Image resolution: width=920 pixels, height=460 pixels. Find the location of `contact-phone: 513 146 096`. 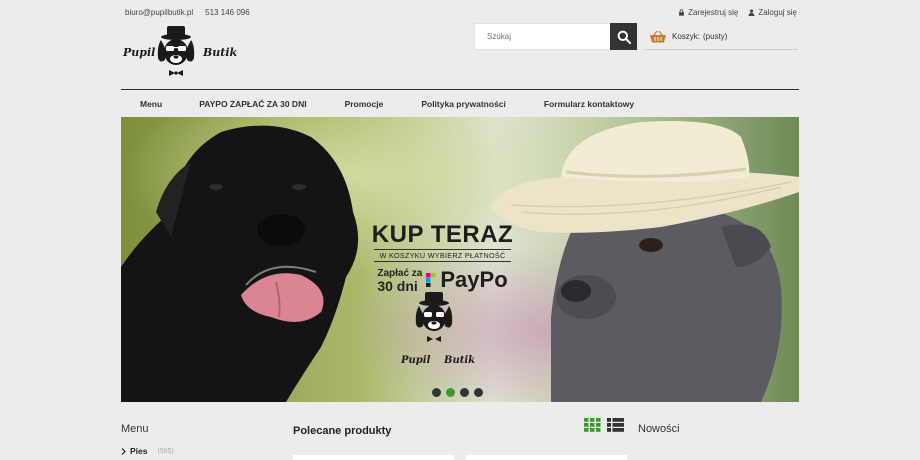

contact-phone: 513 146 096 is located at coordinates (227, 12).